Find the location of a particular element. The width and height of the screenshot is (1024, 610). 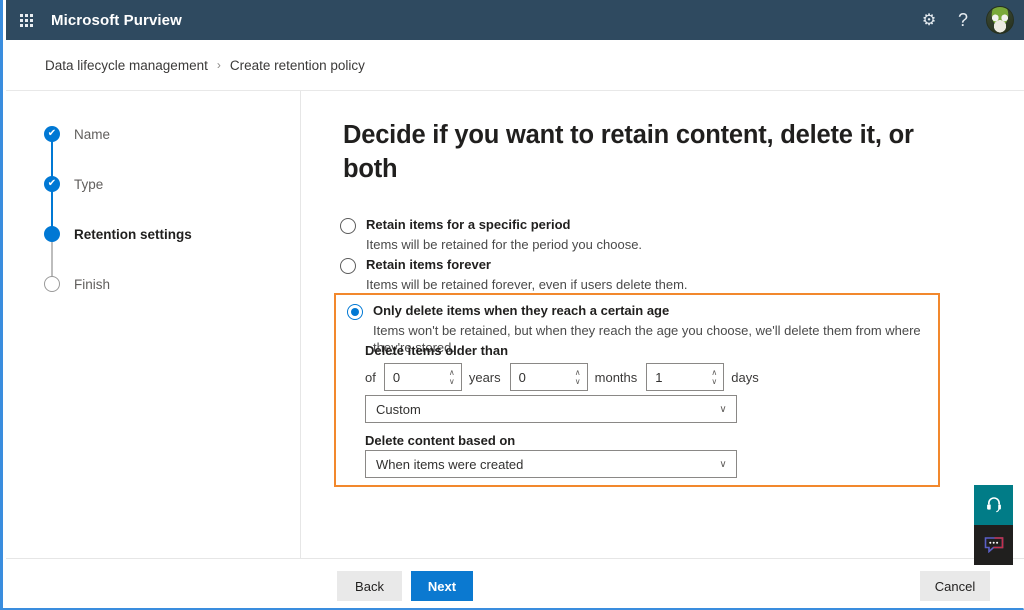

radio-option-header: Retain items forever is located at coordinates (514, 265).